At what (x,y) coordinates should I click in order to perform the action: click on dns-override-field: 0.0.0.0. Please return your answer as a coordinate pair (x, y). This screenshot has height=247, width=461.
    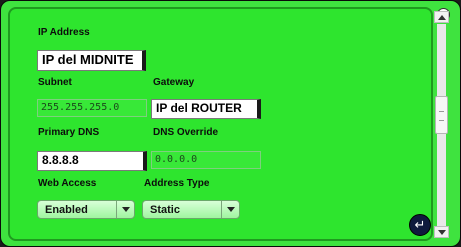
    Looking at the image, I should click on (206, 160).